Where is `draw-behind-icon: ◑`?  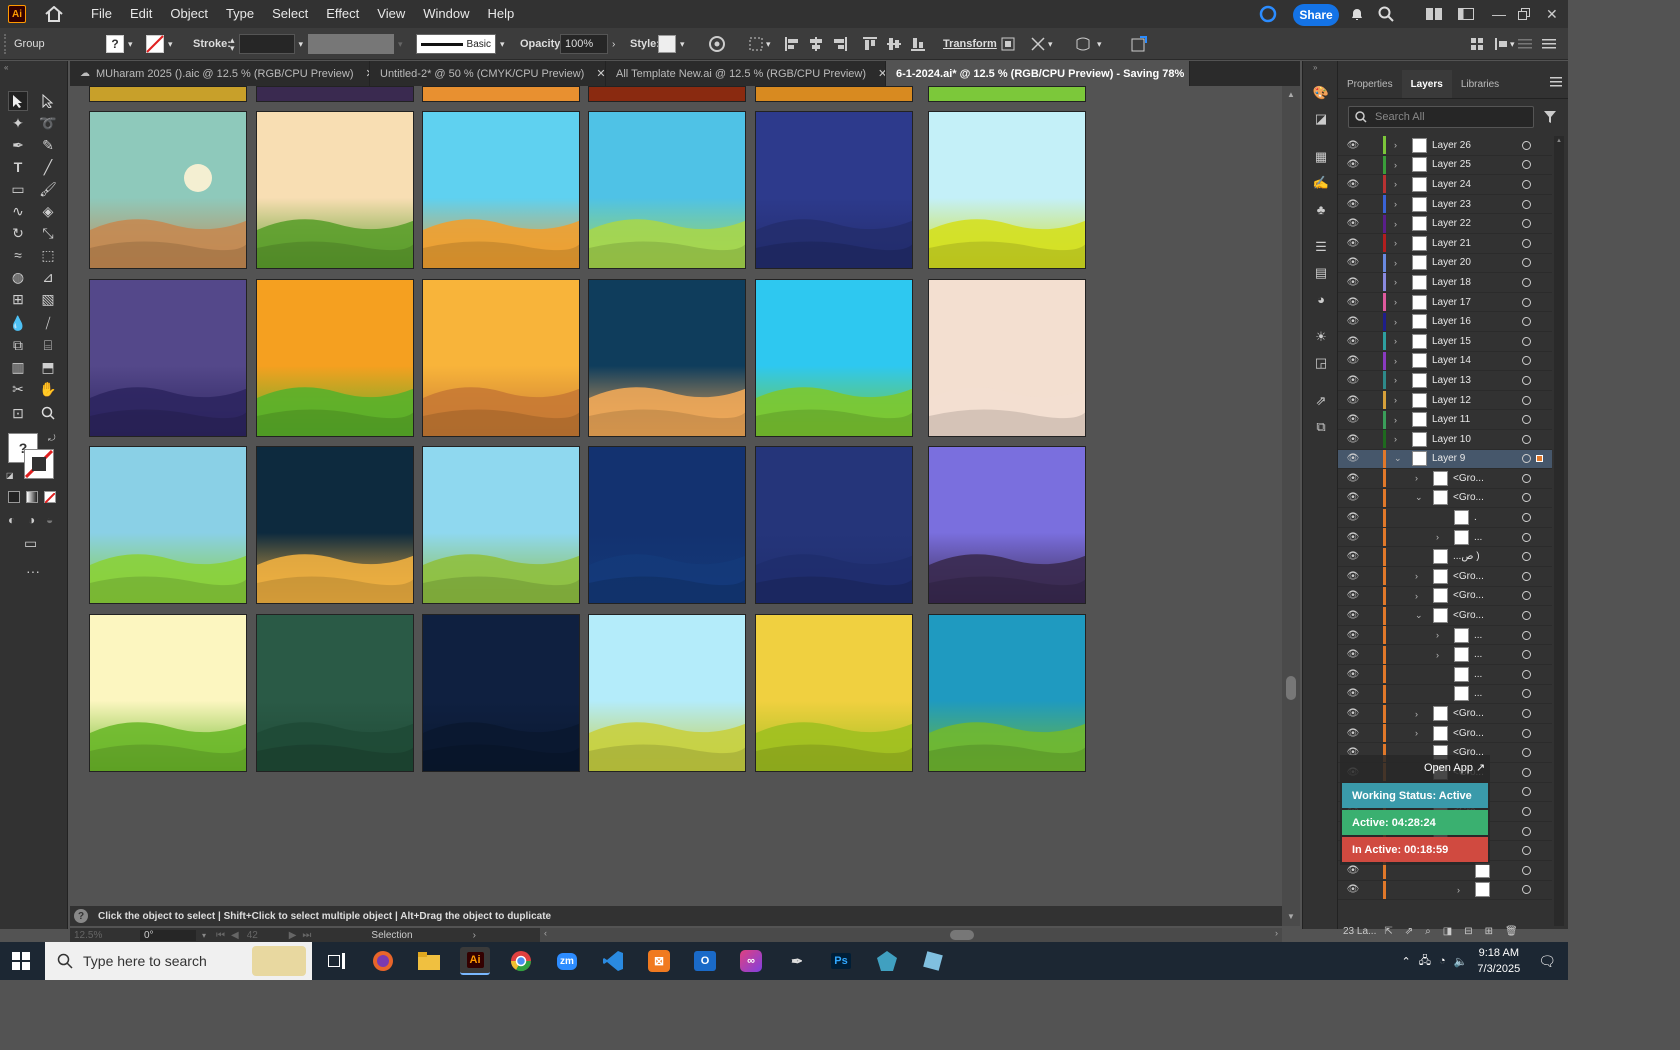
draw-behind-icon: ◑ is located at coordinates (31, 520).